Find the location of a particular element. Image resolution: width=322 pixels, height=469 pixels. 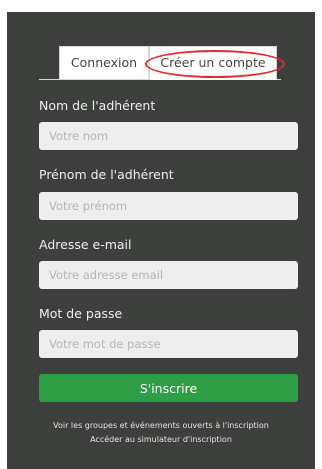

tab-login: Connexion is located at coordinates (104, 63).